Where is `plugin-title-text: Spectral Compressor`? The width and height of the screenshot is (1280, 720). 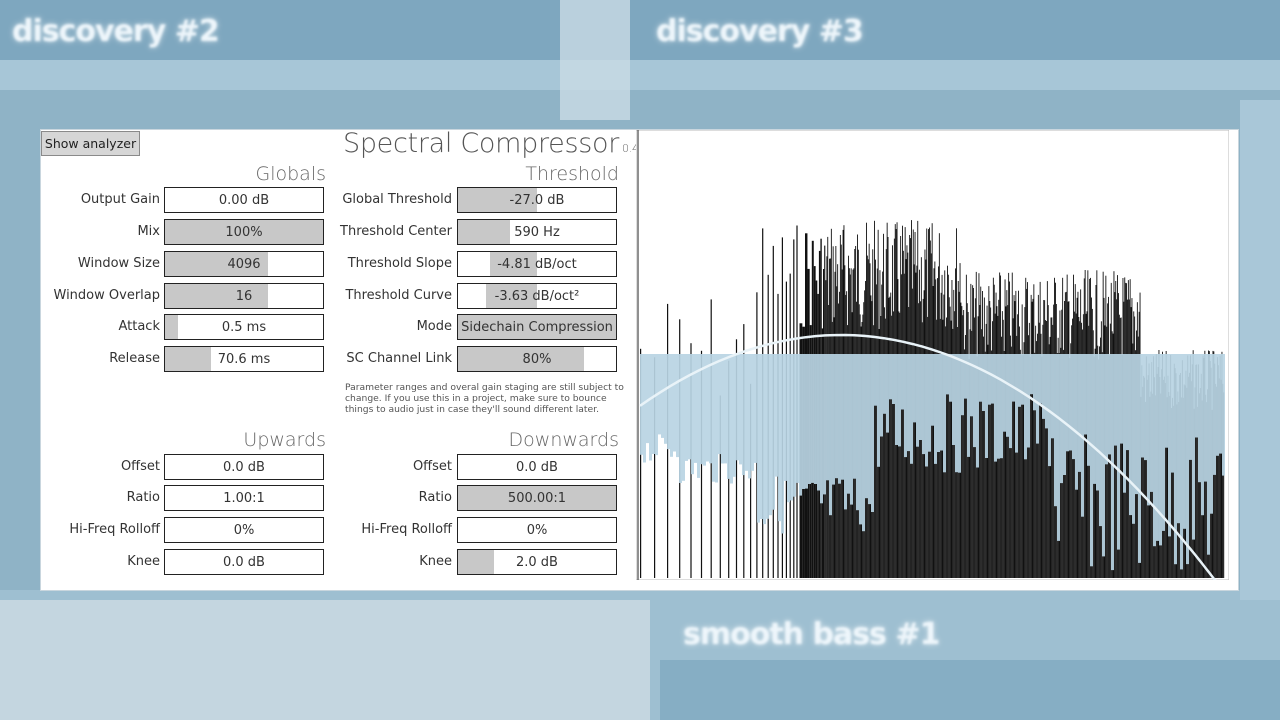 plugin-title-text: Spectral Compressor is located at coordinates (481, 143).